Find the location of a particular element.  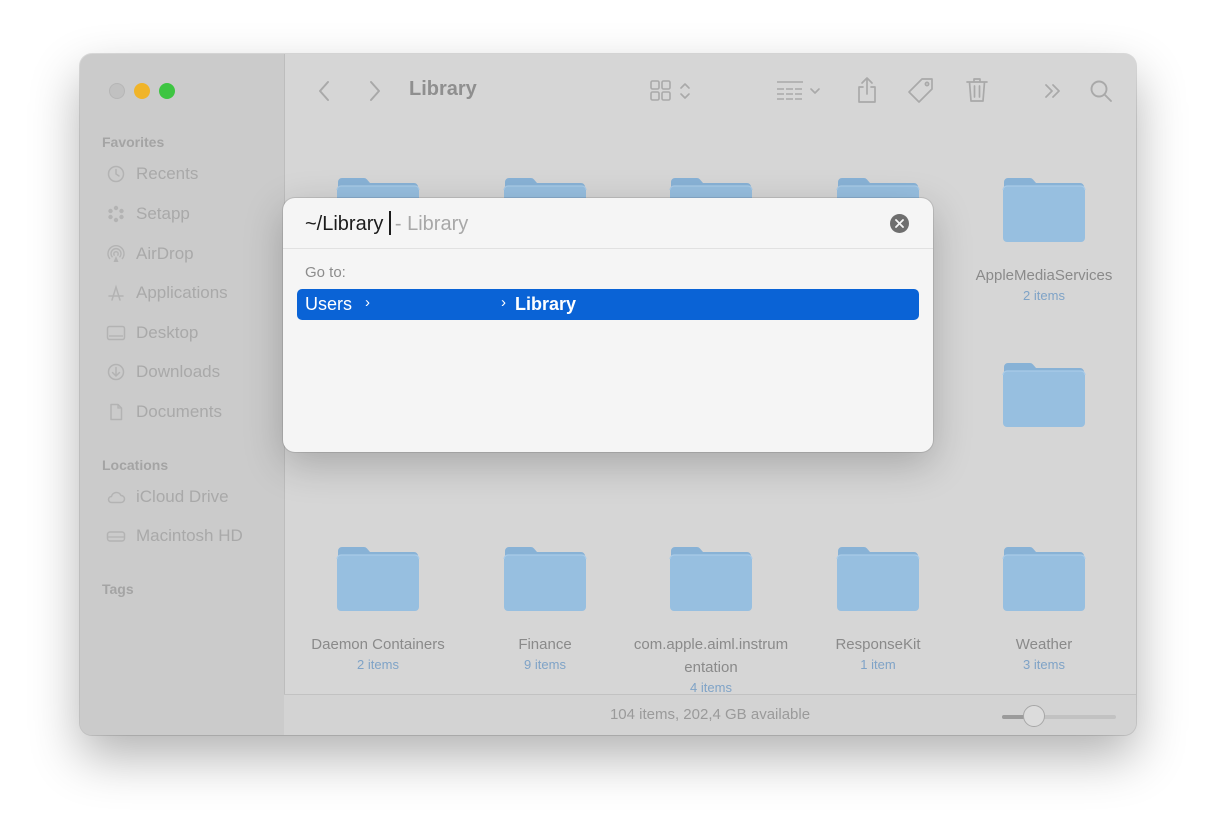

suggestion-part-library: Library is located at coordinates (546, 304).